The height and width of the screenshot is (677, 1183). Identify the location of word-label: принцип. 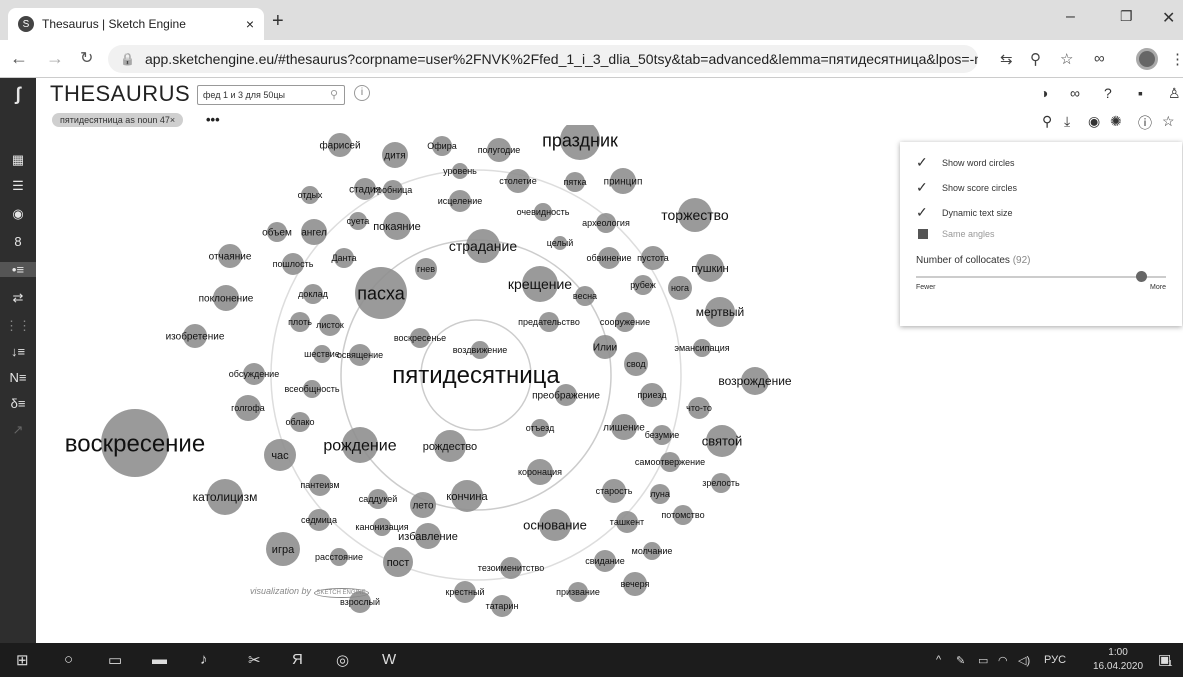
(623, 182).